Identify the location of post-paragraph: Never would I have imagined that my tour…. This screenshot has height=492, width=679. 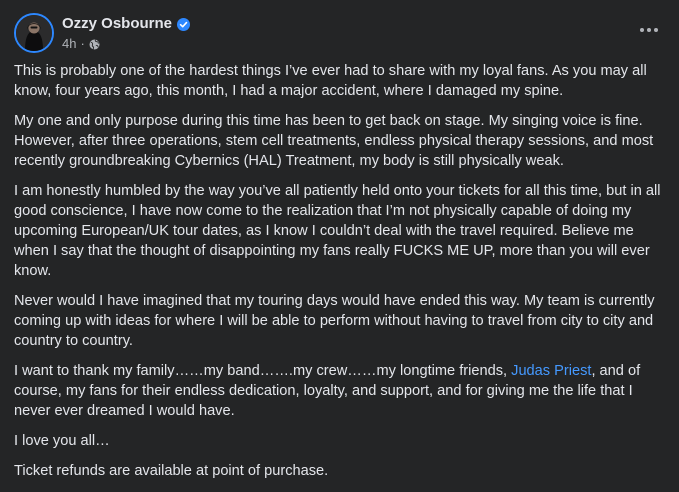
(334, 321).